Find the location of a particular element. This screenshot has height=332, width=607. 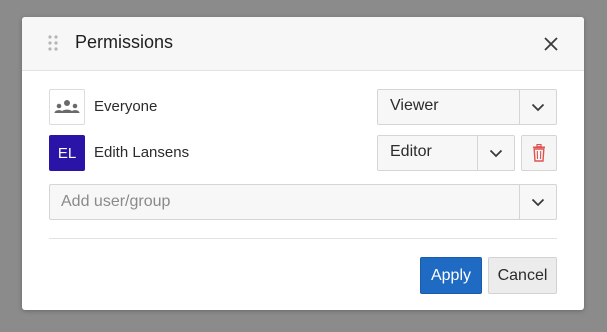

avatar is located at coordinates (67, 107).